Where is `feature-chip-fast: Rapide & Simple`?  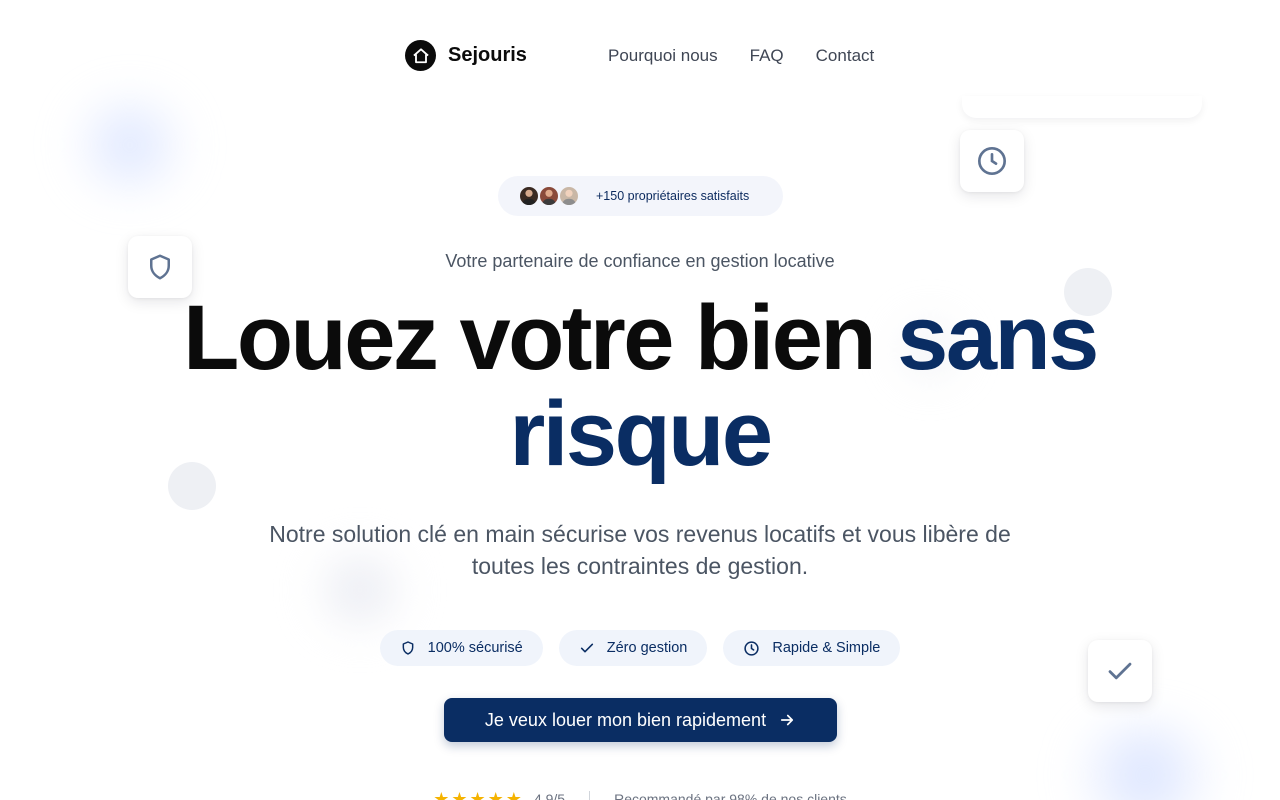
feature-chip-fast: Rapide & Simple is located at coordinates (812, 648).